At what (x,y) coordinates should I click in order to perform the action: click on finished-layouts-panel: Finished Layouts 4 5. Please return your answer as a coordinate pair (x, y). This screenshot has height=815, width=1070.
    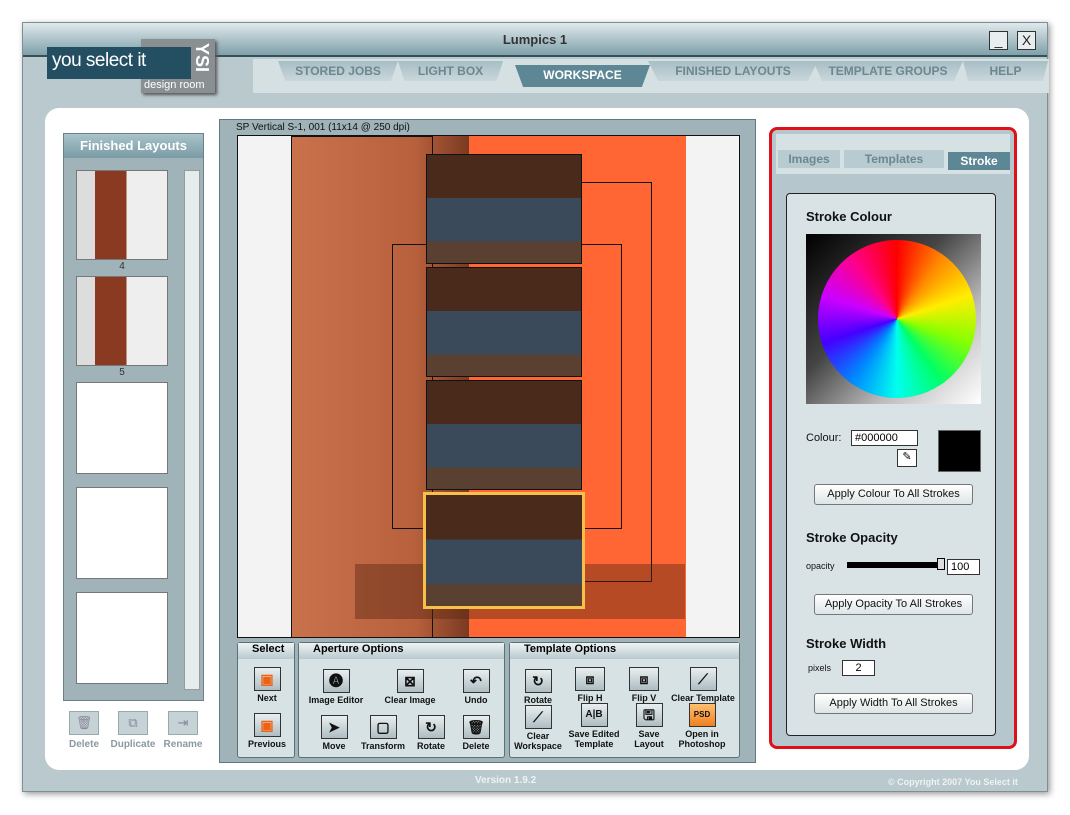
    Looking at the image, I should click on (133, 417).